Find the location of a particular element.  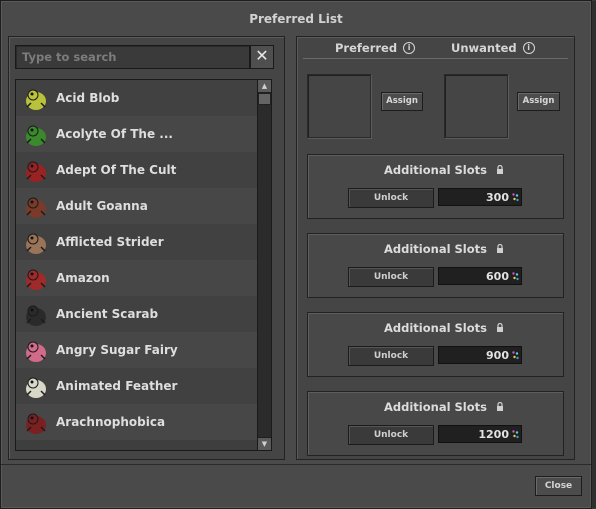

acid-blob-icon is located at coordinates (36, 98).